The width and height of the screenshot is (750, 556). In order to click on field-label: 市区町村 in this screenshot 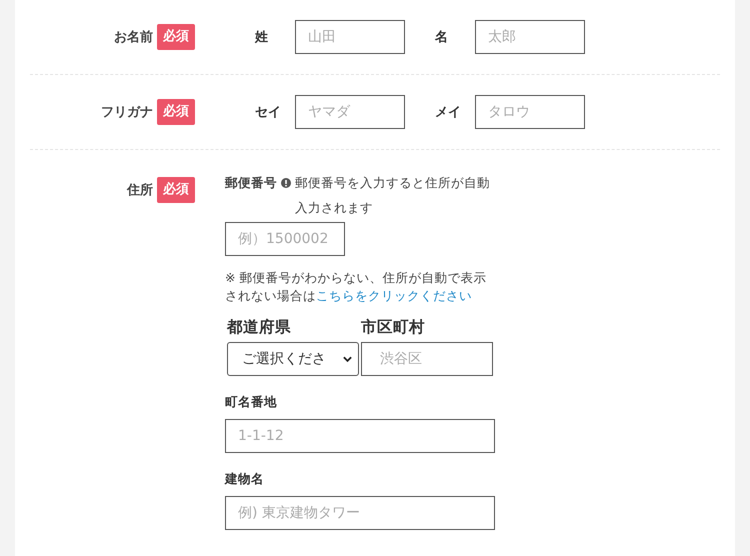, I will do `click(393, 327)`.